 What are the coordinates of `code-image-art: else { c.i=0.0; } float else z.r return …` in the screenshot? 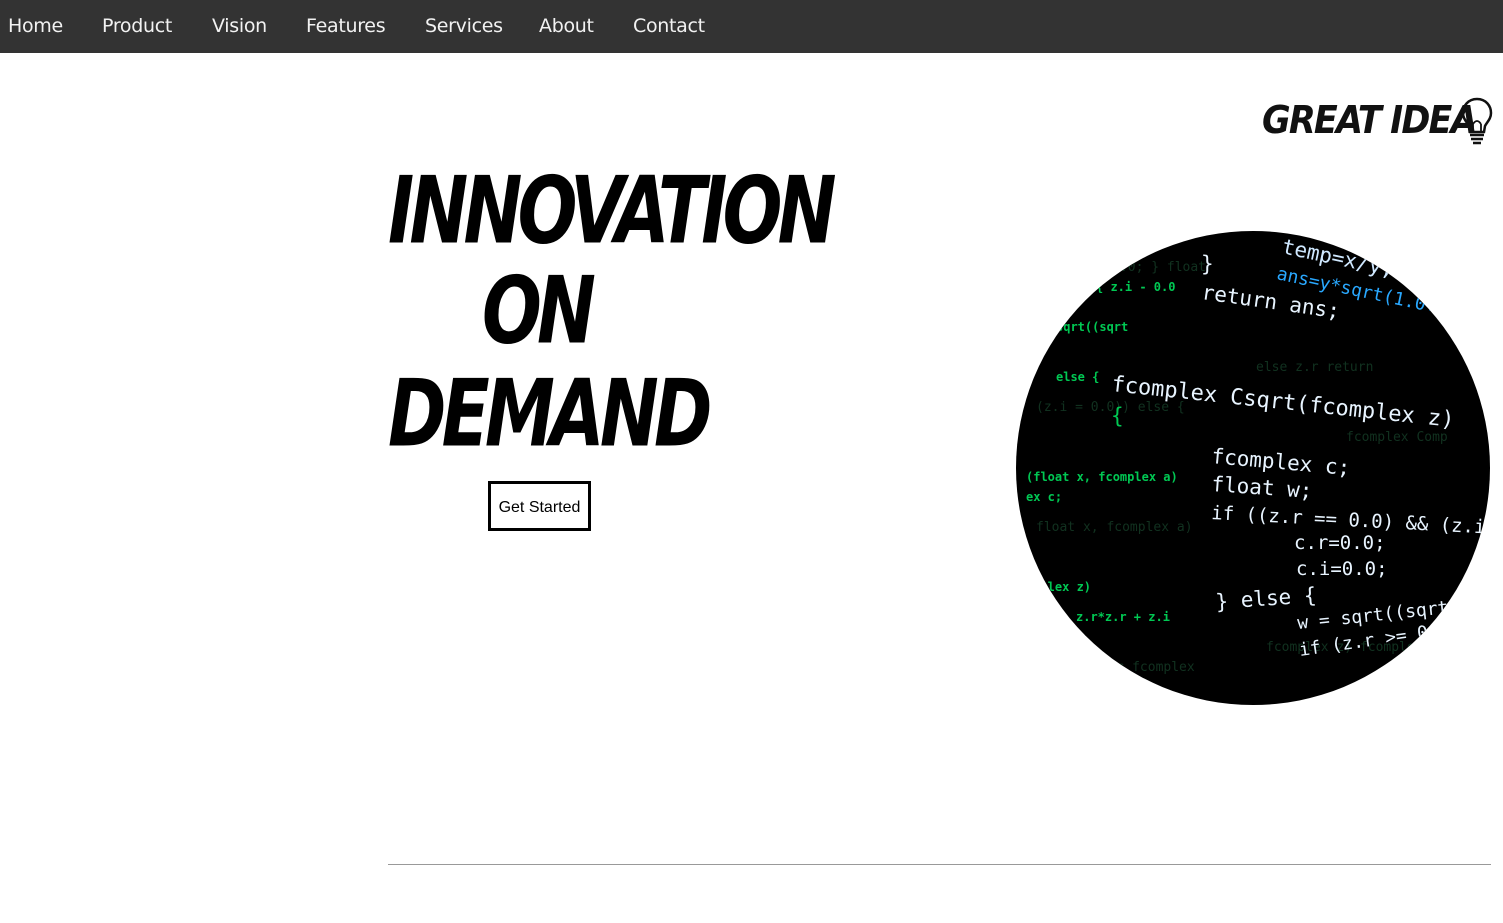 It's located at (1258, 454).